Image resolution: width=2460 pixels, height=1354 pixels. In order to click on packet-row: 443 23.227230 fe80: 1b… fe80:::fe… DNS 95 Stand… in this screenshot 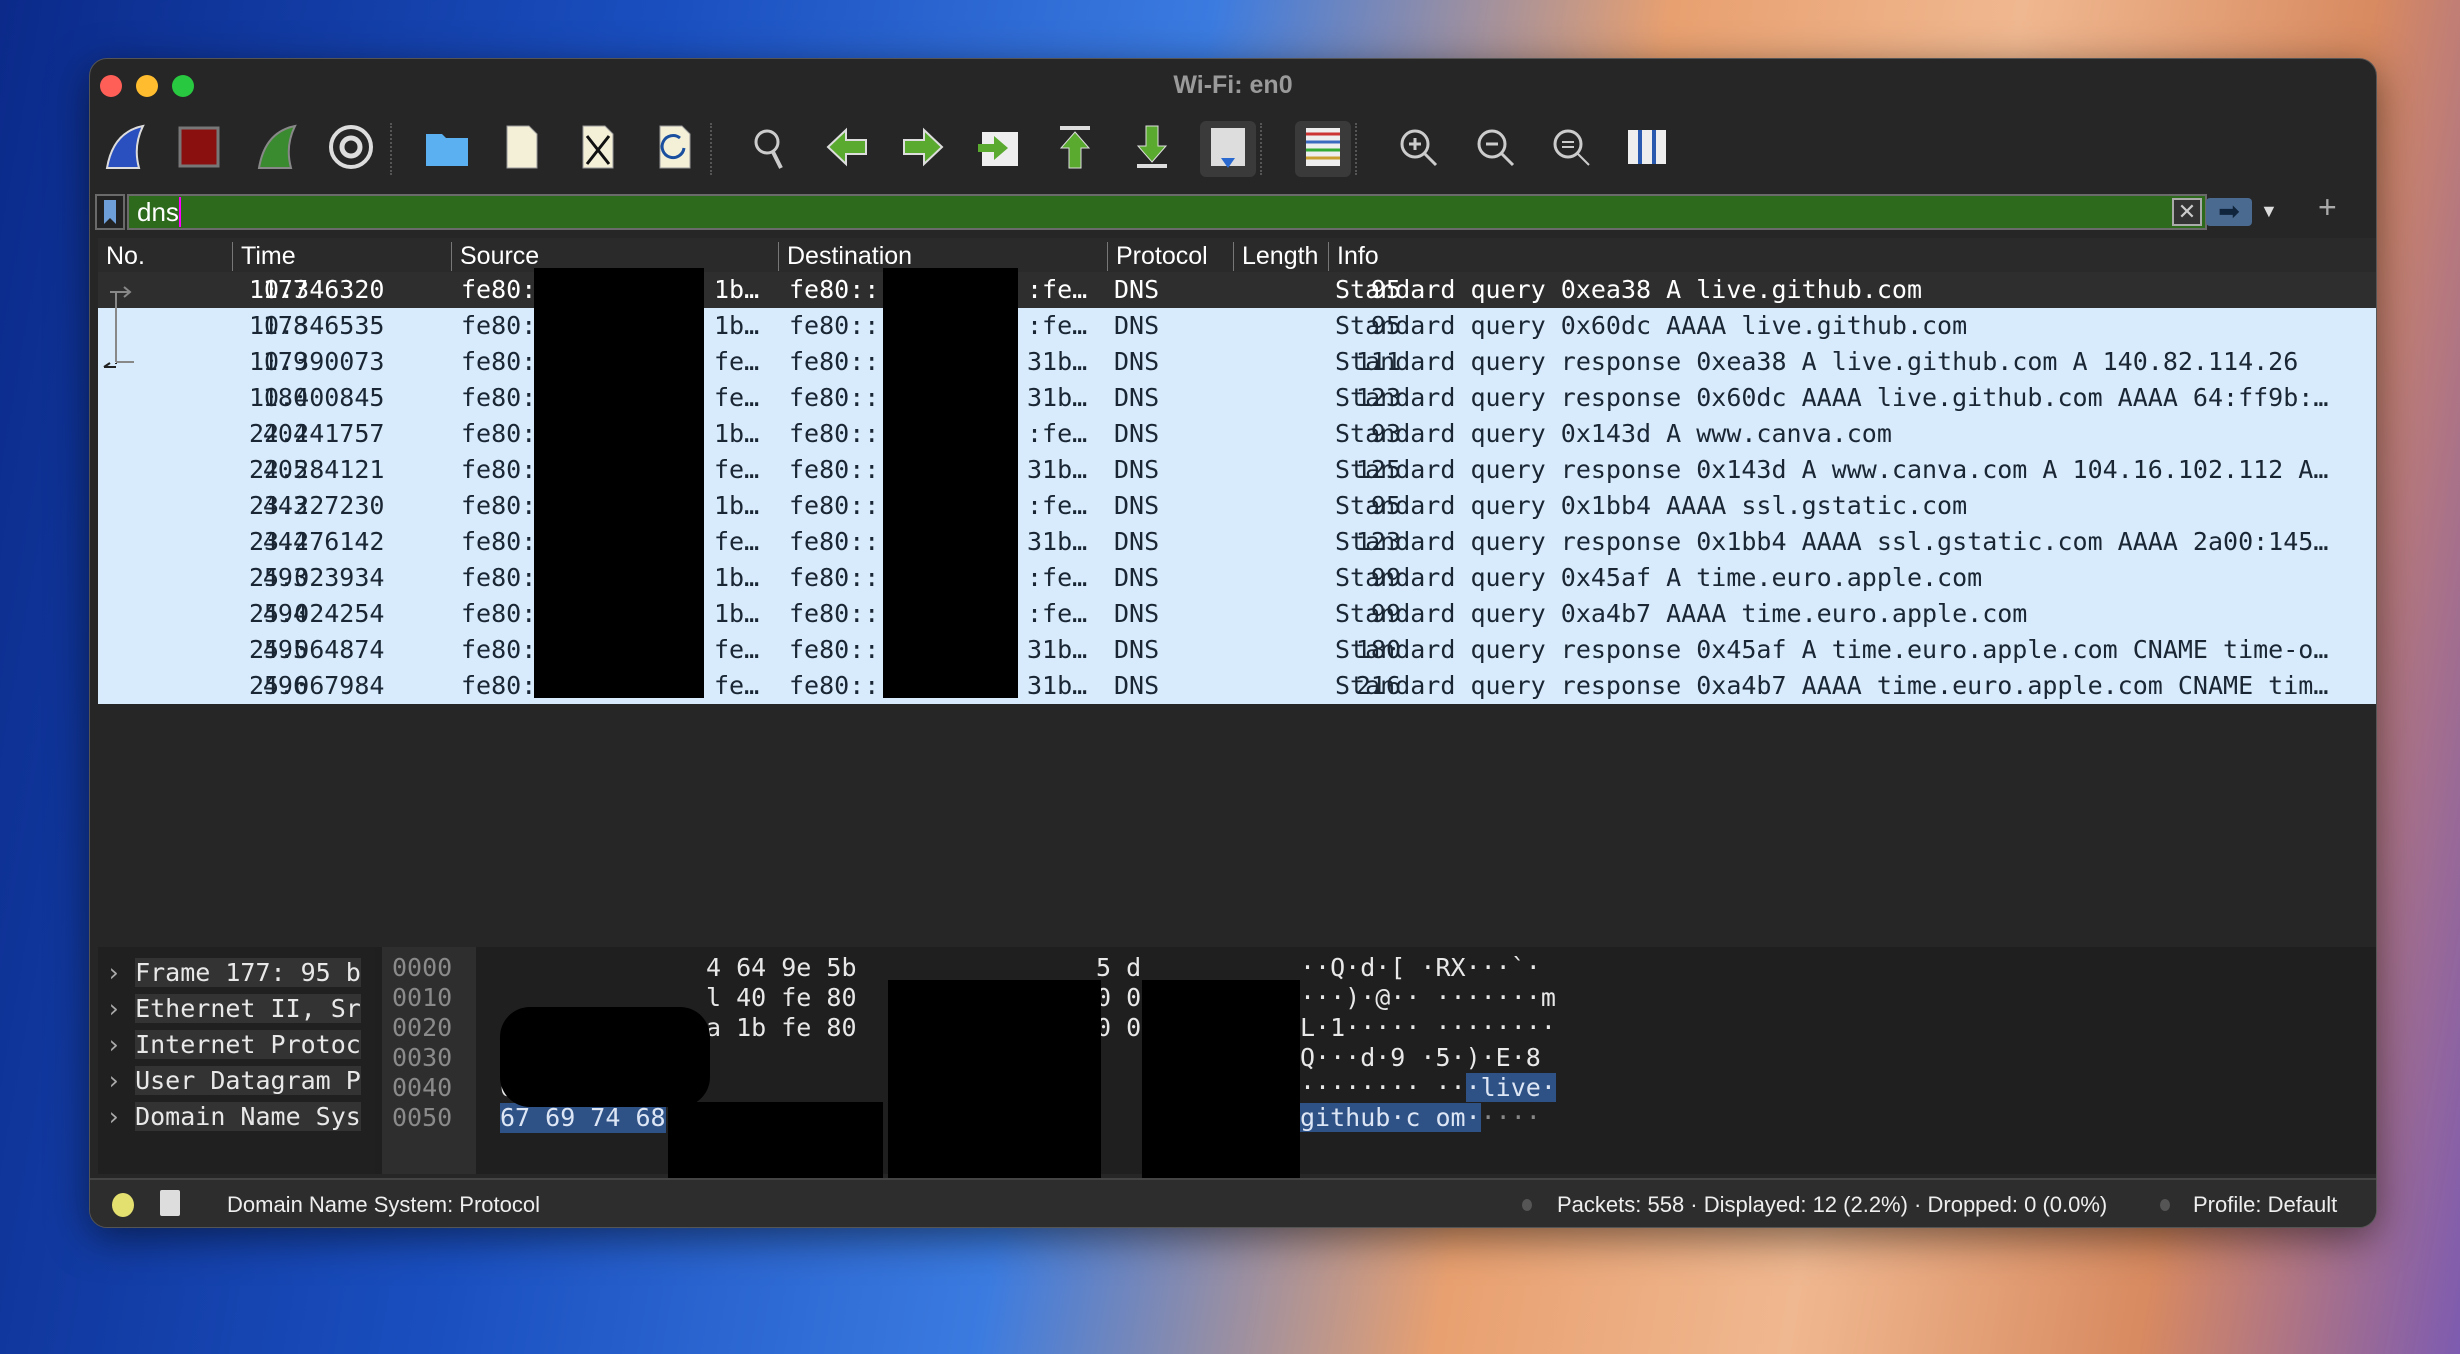, I will do `click(1237, 506)`.